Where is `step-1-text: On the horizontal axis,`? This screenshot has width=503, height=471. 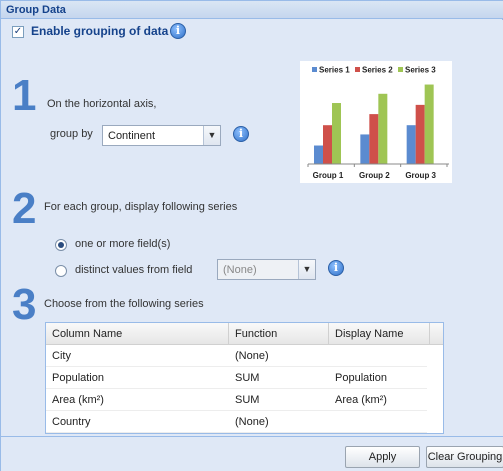 step-1-text: On the horizontal axis, is located at coordinates (102, 104).